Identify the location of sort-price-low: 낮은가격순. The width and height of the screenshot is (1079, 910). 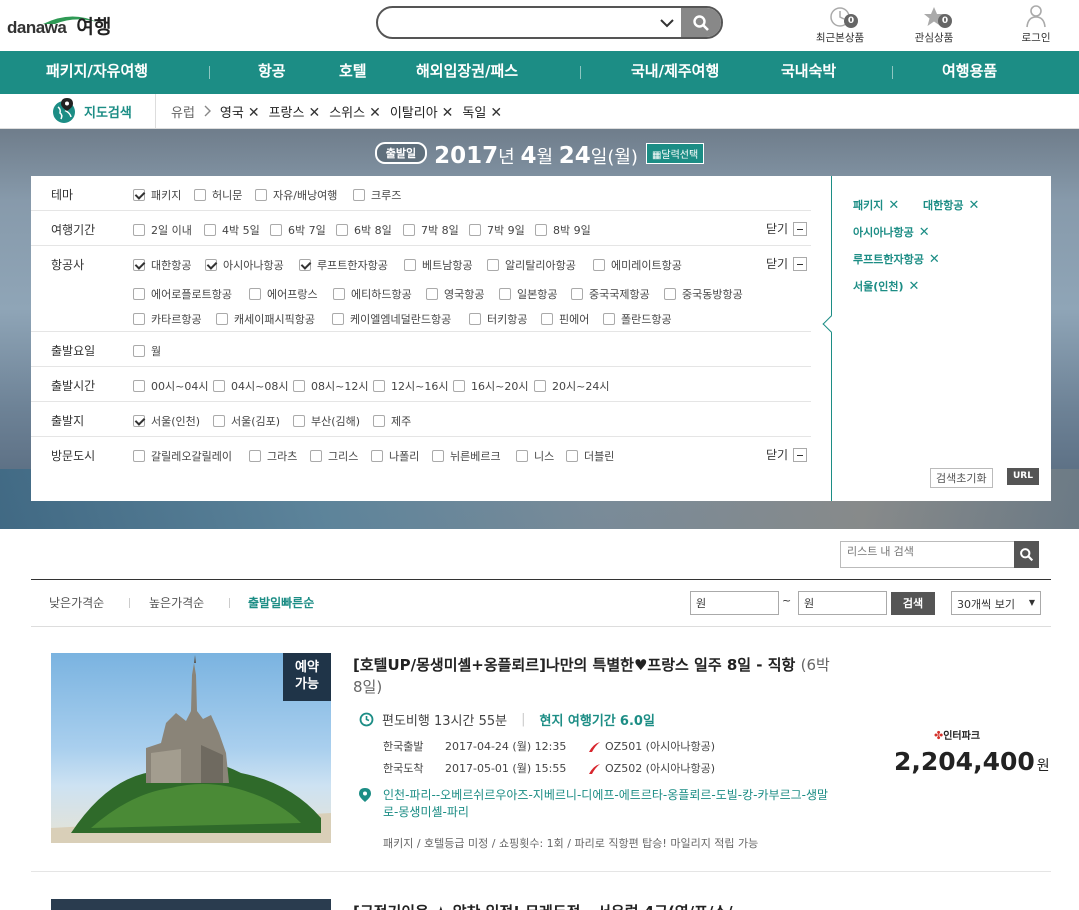
(76, 602).